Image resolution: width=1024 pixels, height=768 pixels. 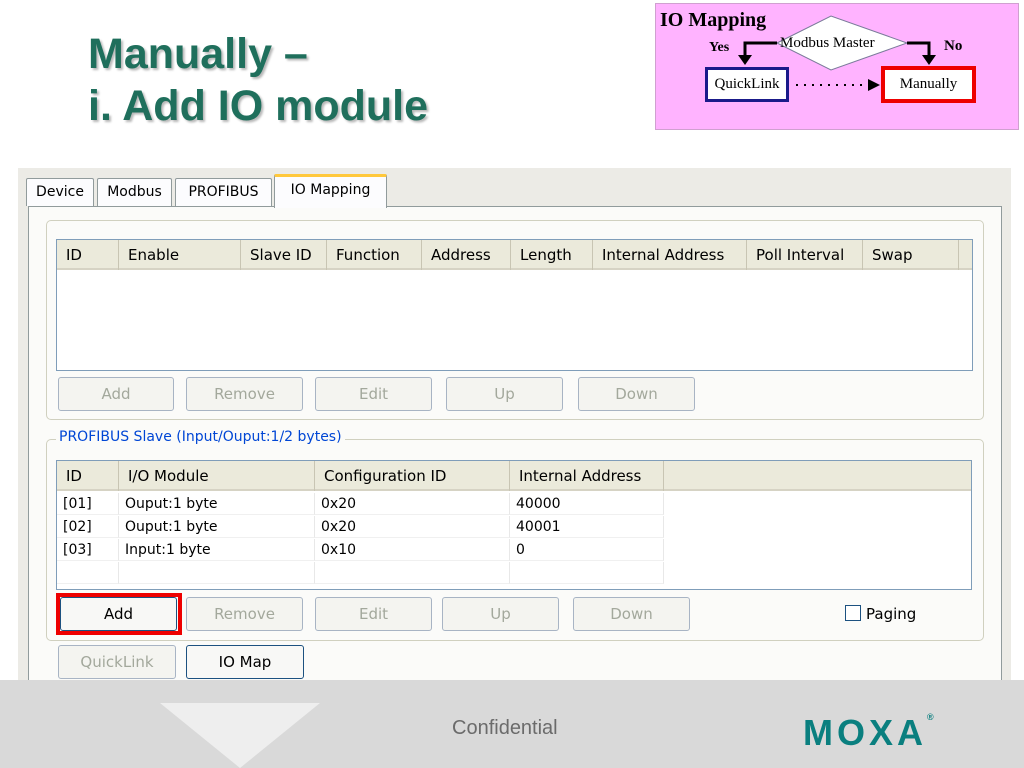 What do you see at coordinates (244, 614) in the screenshot?
I see `profibus-remove-button: Remove` at bounding box center [244, 614].